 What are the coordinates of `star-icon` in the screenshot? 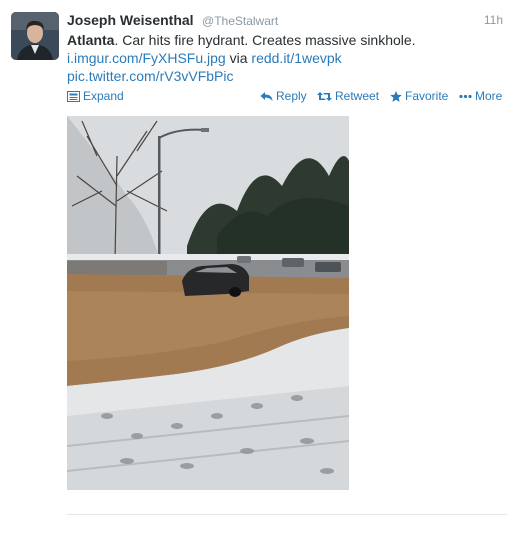 It's located at (396, 96).